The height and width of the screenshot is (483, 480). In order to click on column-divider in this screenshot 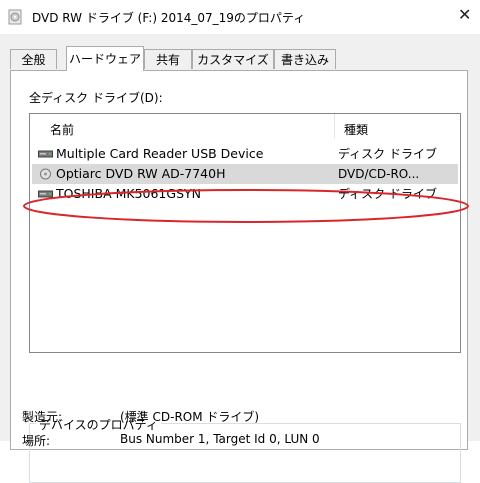, I will do `click(334, 126)`.